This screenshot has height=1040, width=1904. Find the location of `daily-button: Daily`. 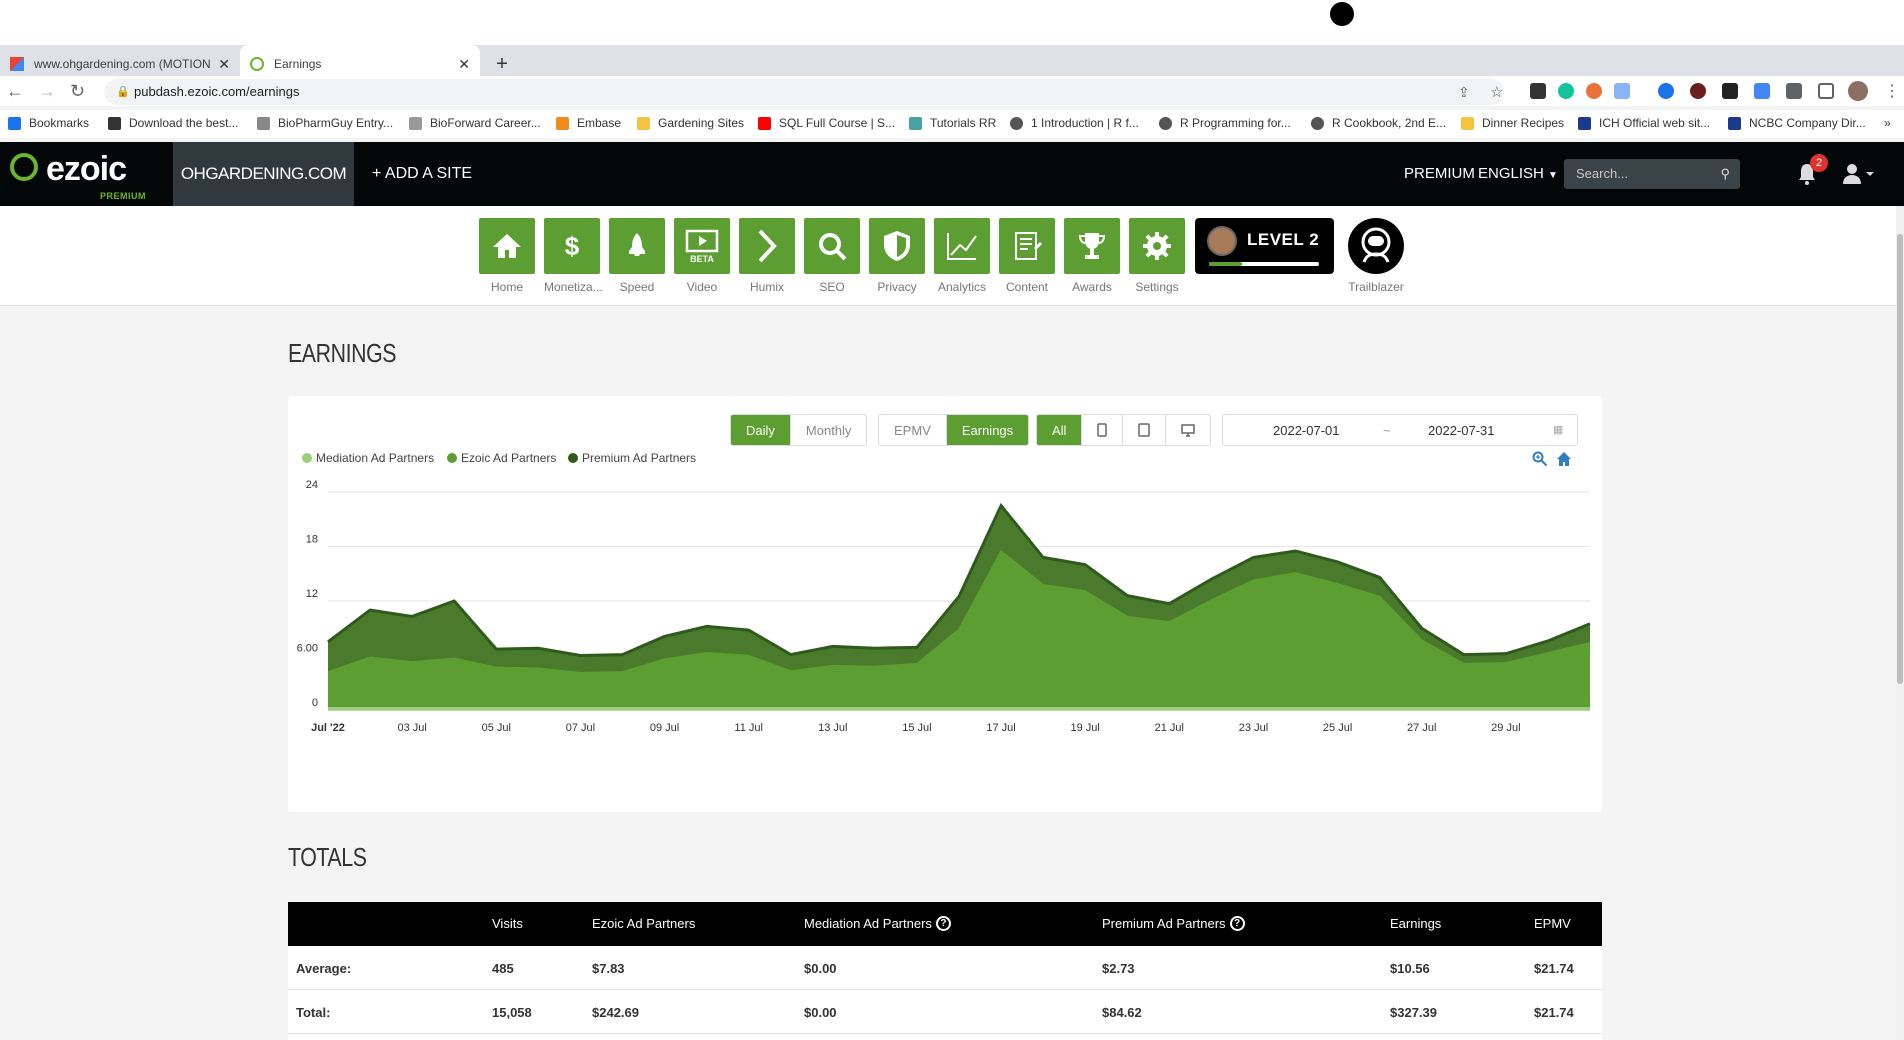

daily-button: Daily is located at coordinates (761, 430).